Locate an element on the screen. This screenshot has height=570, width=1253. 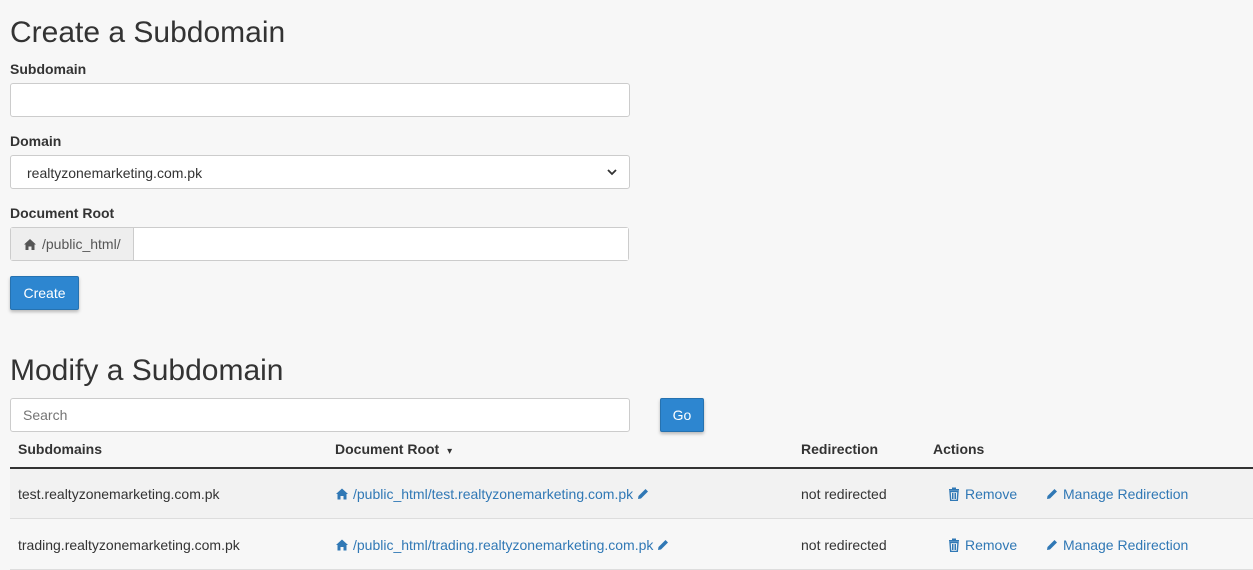
document-root-group: /public_html/ is located at coordinates (319, 244).